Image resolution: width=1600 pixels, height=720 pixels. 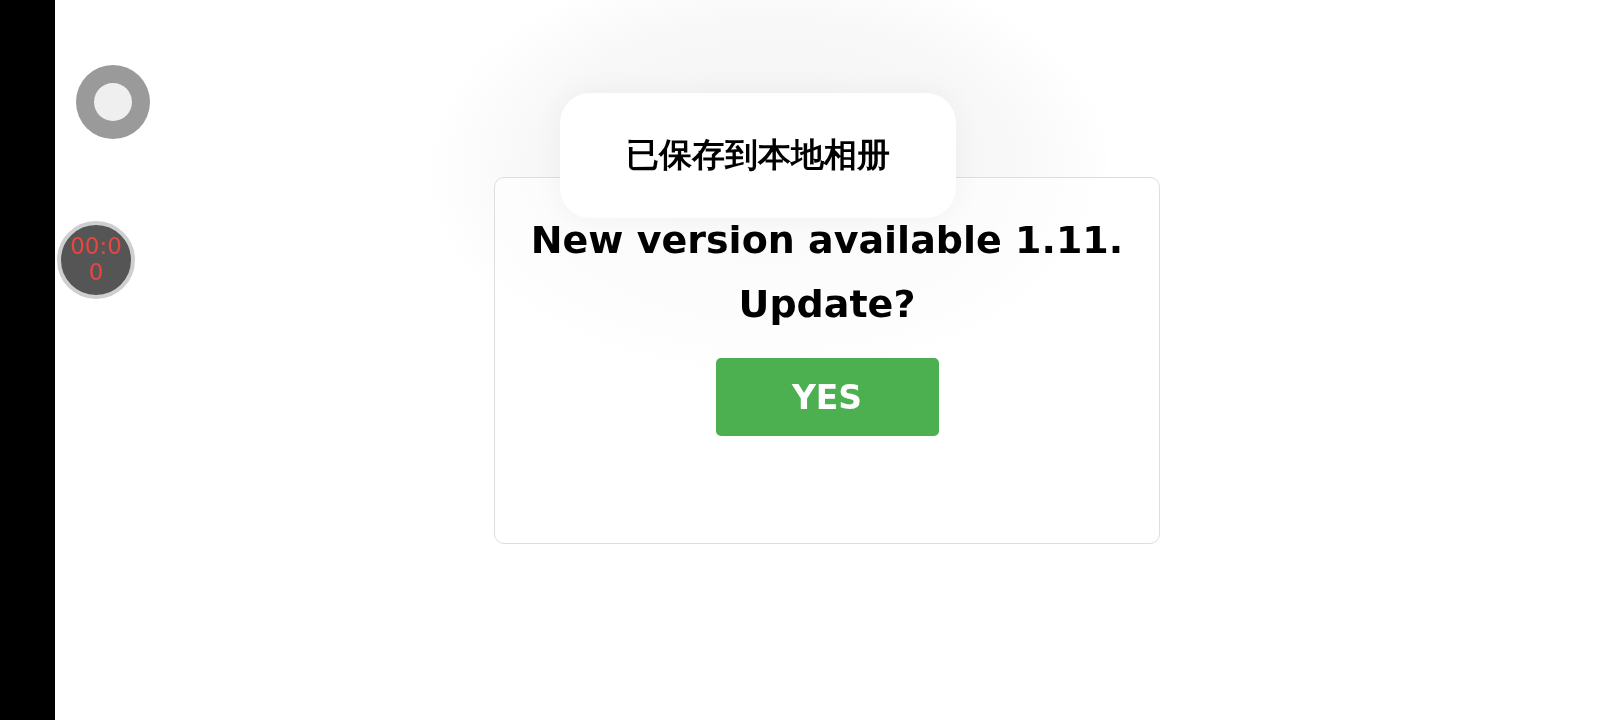 I want to click on timer: 00:00, so click(x=96, y=260).